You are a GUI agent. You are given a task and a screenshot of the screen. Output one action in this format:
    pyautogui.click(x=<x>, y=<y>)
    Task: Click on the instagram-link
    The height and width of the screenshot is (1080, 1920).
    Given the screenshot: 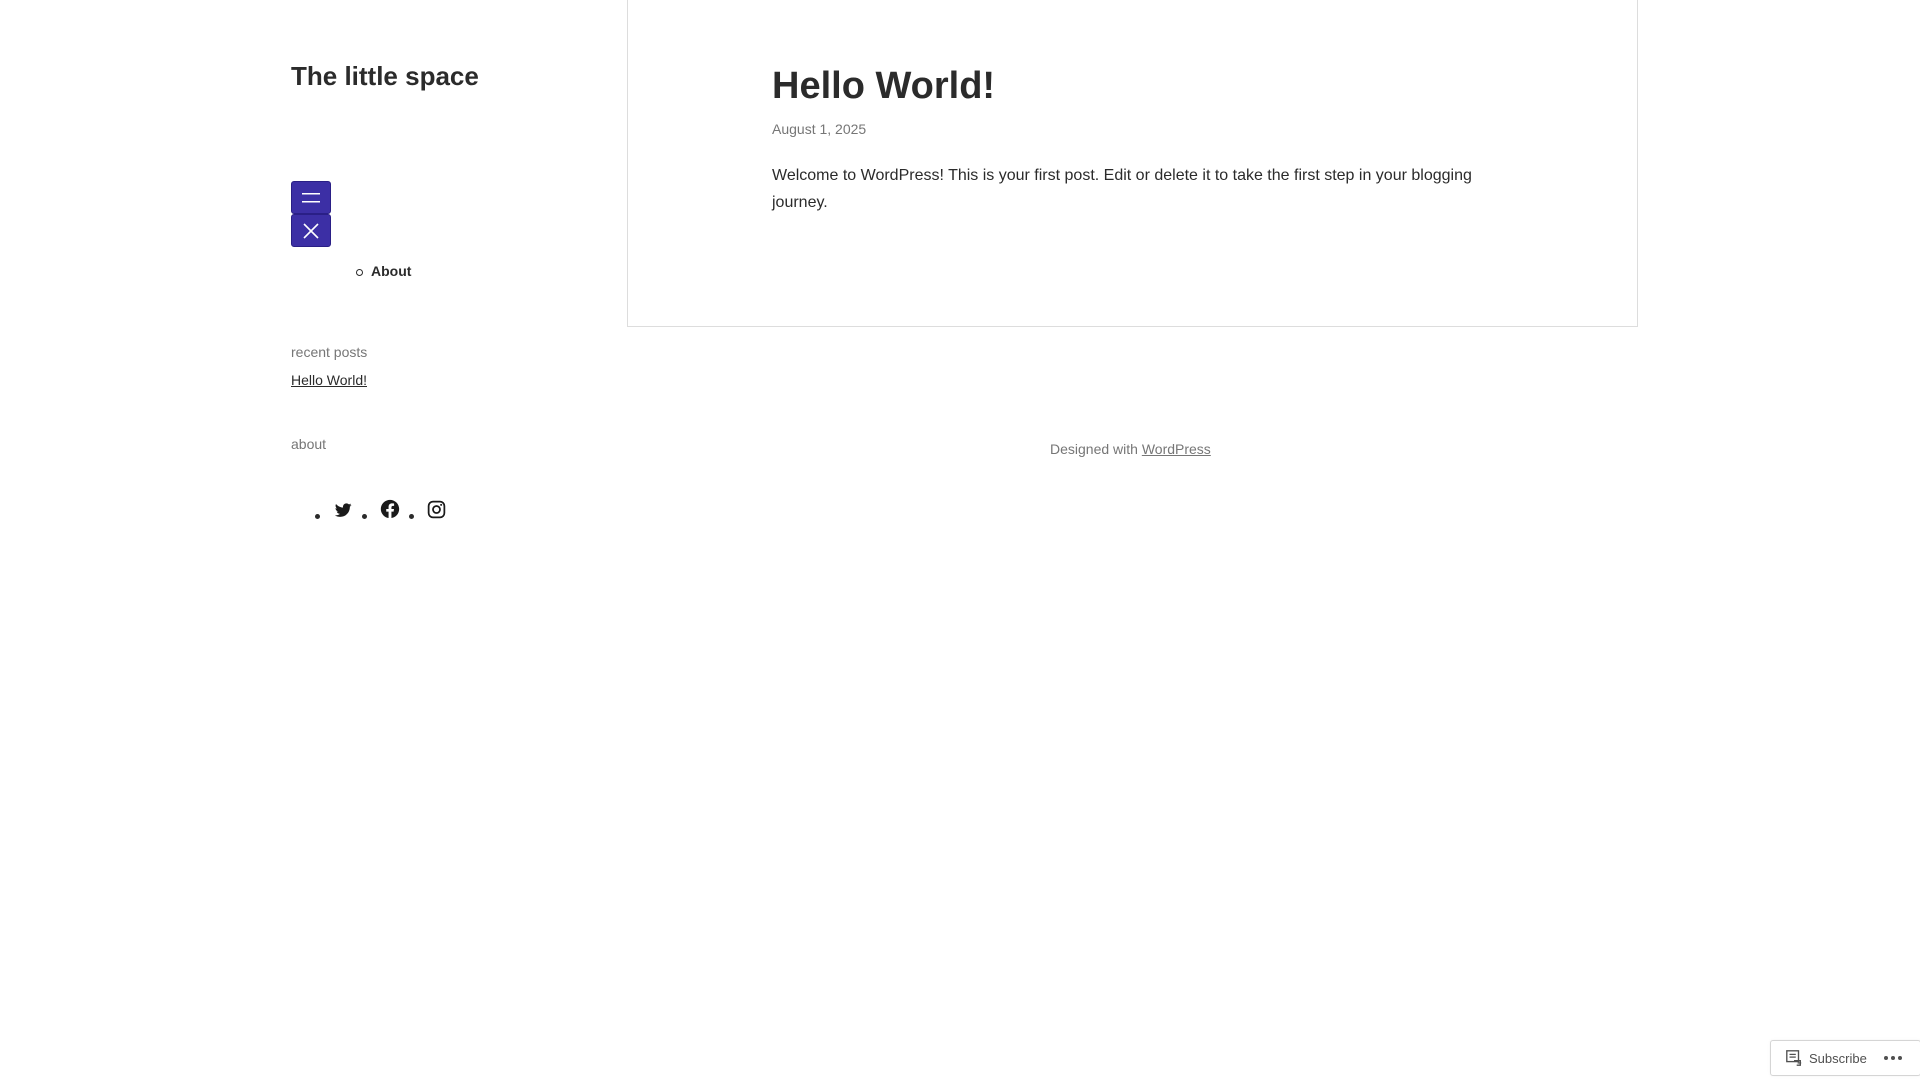 What is the action you would take?
    pyautogui.click(x=436, y=509)
    